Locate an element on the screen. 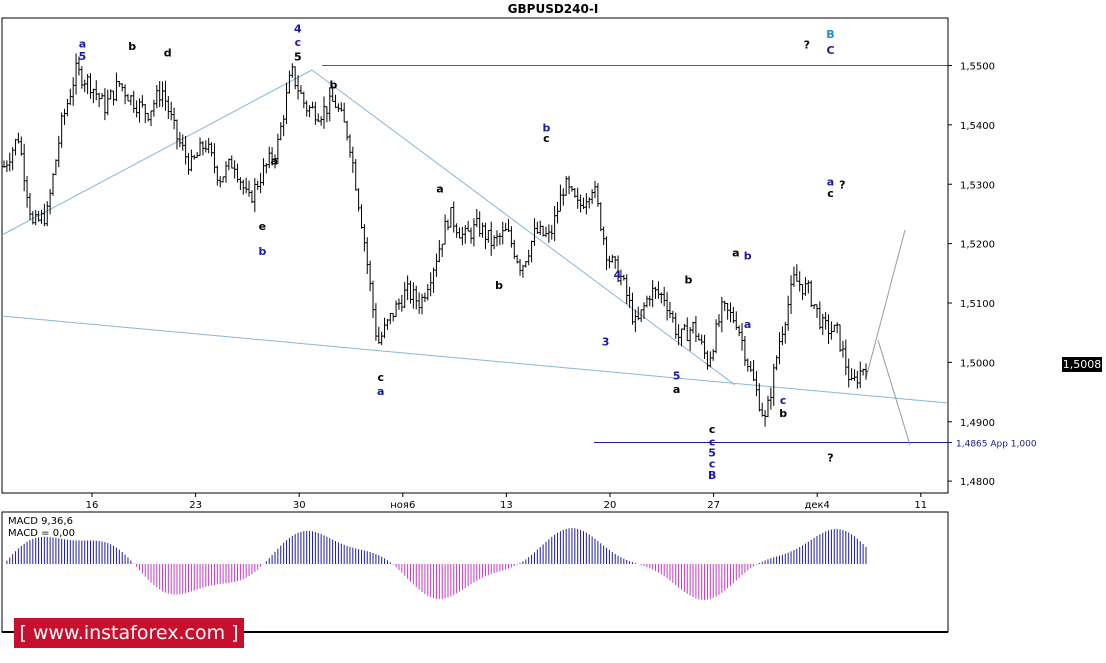 The width and height of the screenshot is (1106, 663). current-price-label: 1,5008 is located at coordinates (1082, 364).